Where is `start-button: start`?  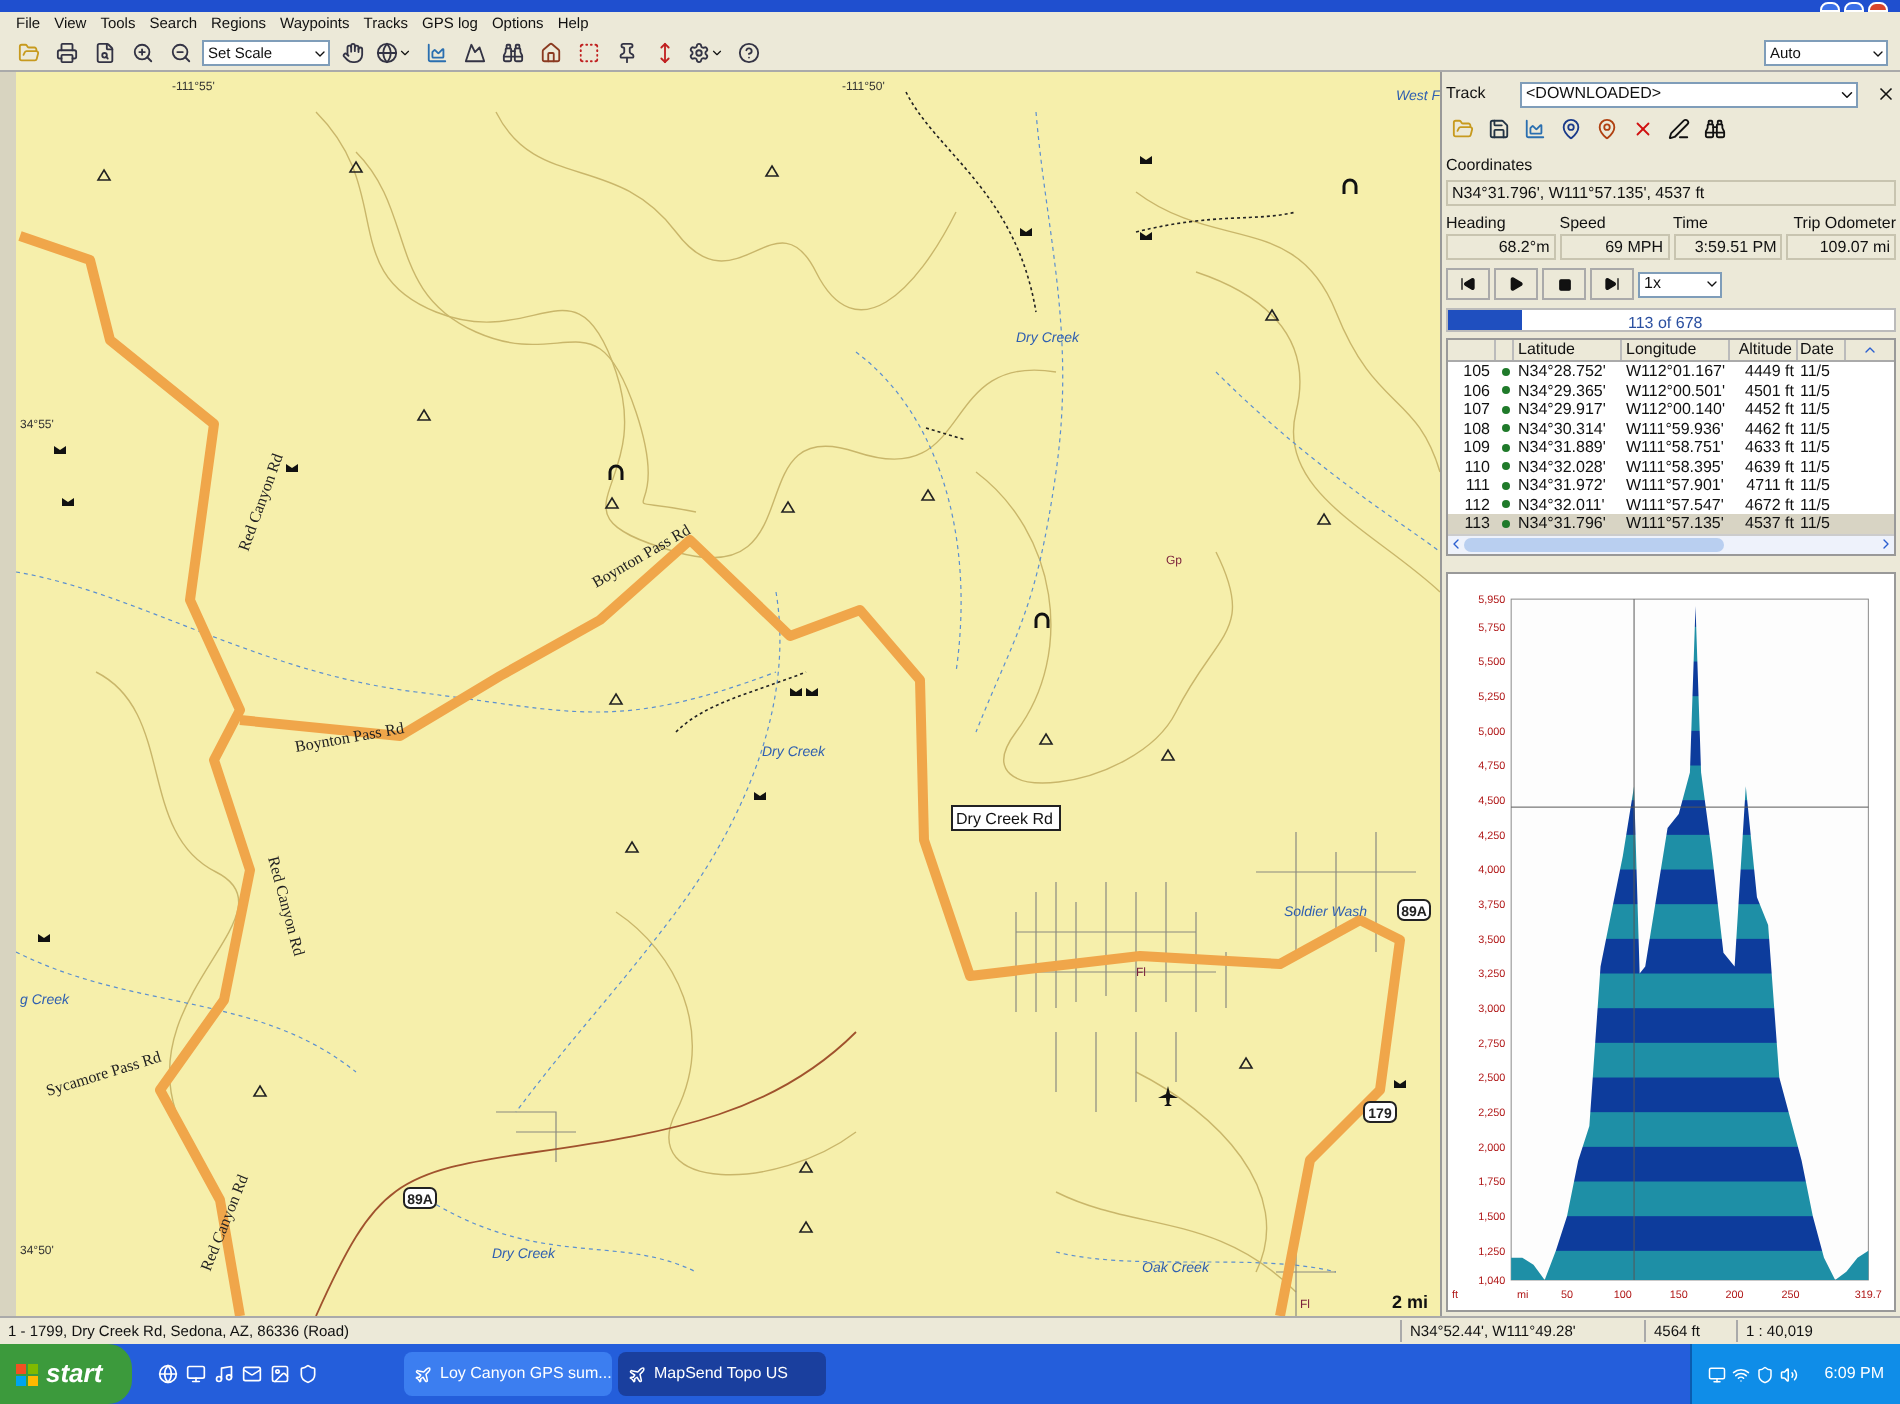 start-button: start is located at coordinates (66, 1374).